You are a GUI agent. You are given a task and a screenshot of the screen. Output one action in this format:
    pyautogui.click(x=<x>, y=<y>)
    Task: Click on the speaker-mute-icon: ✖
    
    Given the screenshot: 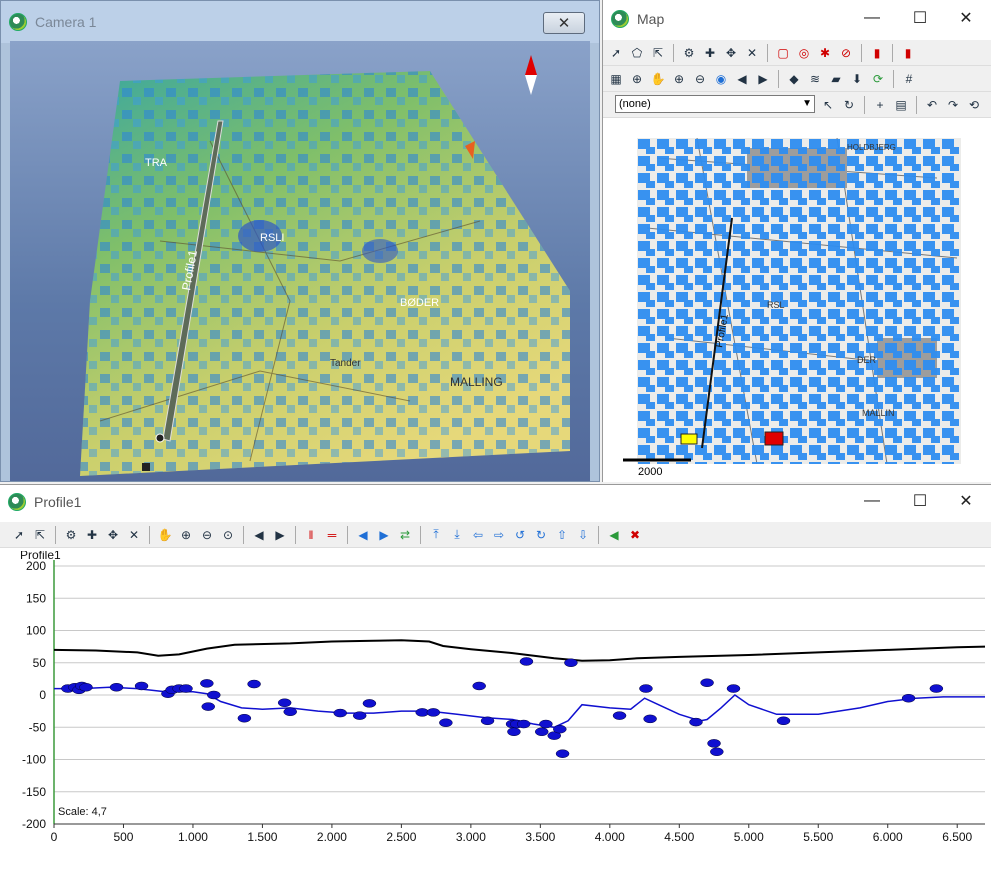 What is the action you would take?
    pyautogui.click(x=635, y=535)
    